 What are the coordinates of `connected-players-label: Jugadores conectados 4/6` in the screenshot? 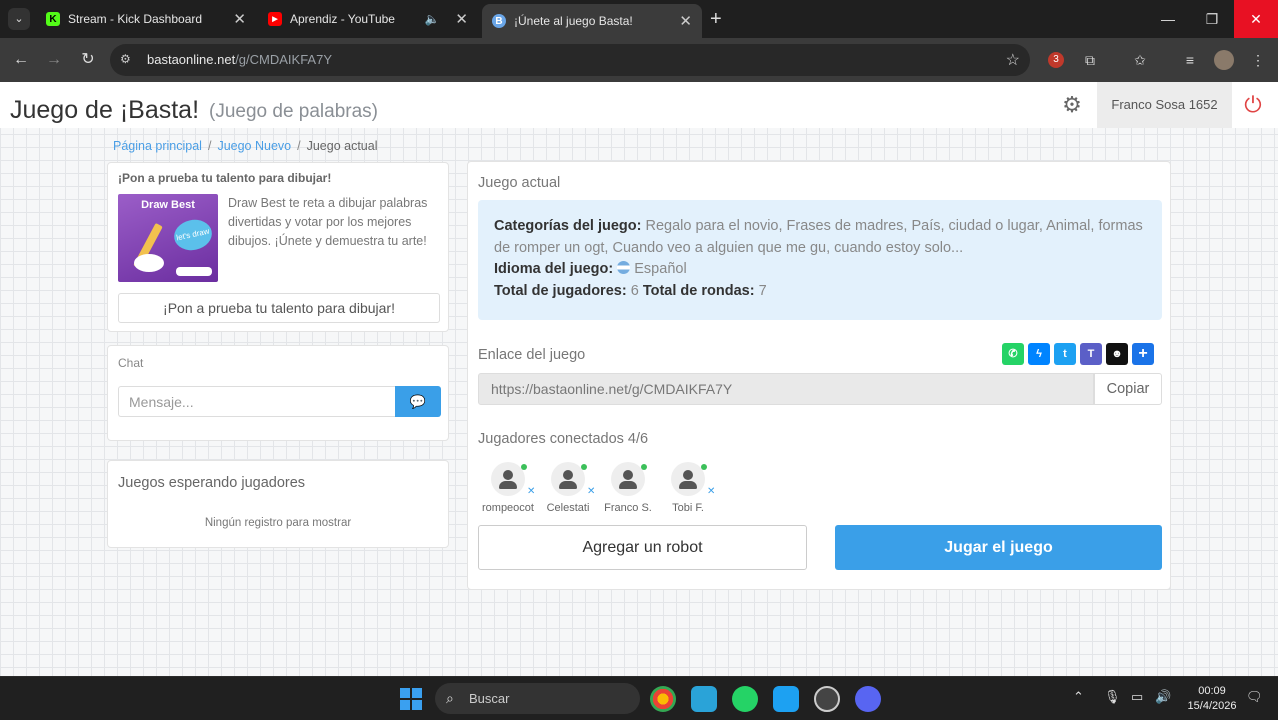 It's located at (563, 439).